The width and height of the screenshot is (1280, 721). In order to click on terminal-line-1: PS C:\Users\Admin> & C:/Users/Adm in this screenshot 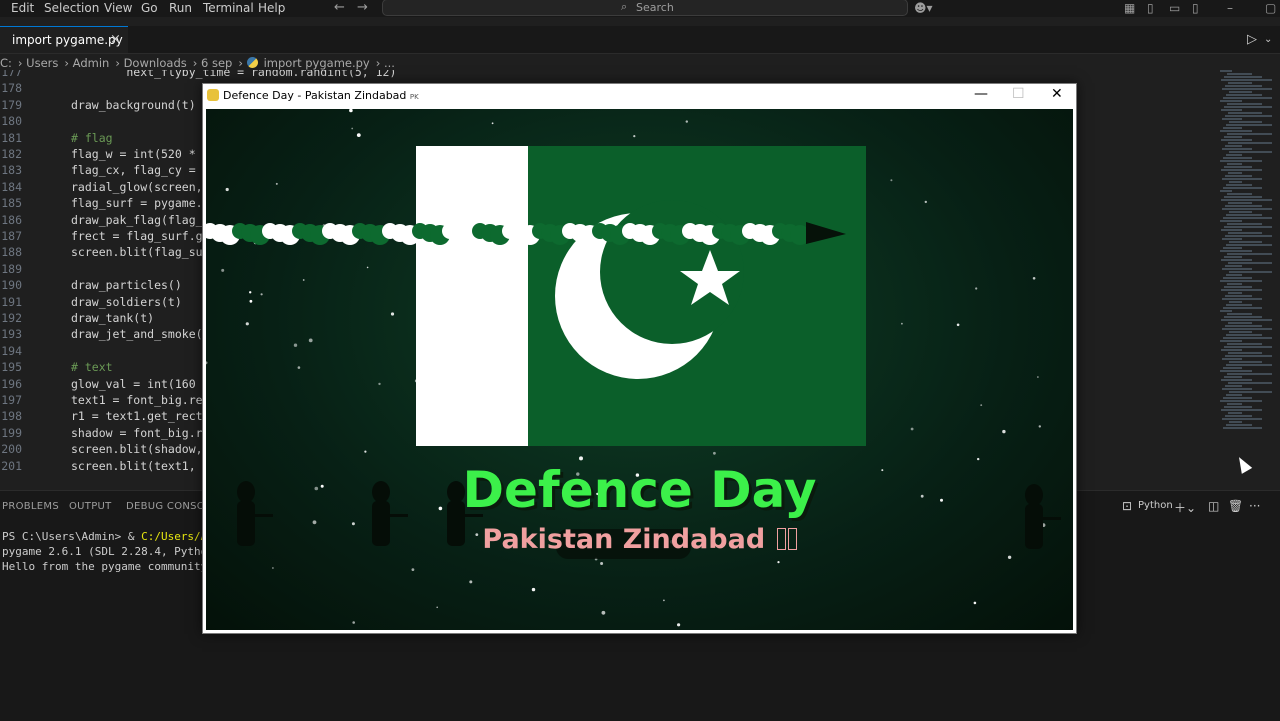, I will do `click(111, 536)`.